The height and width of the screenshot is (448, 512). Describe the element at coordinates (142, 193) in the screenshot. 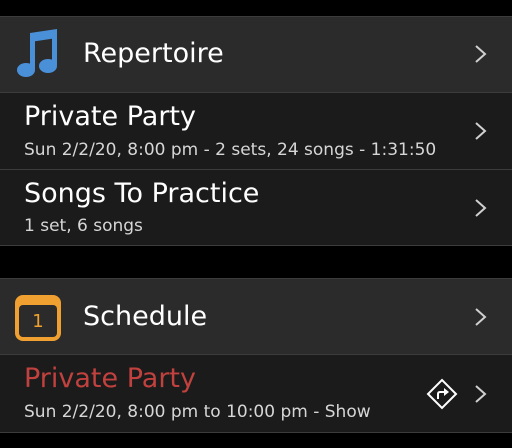

I see `setlist-title: Songs To Practice` at that location.